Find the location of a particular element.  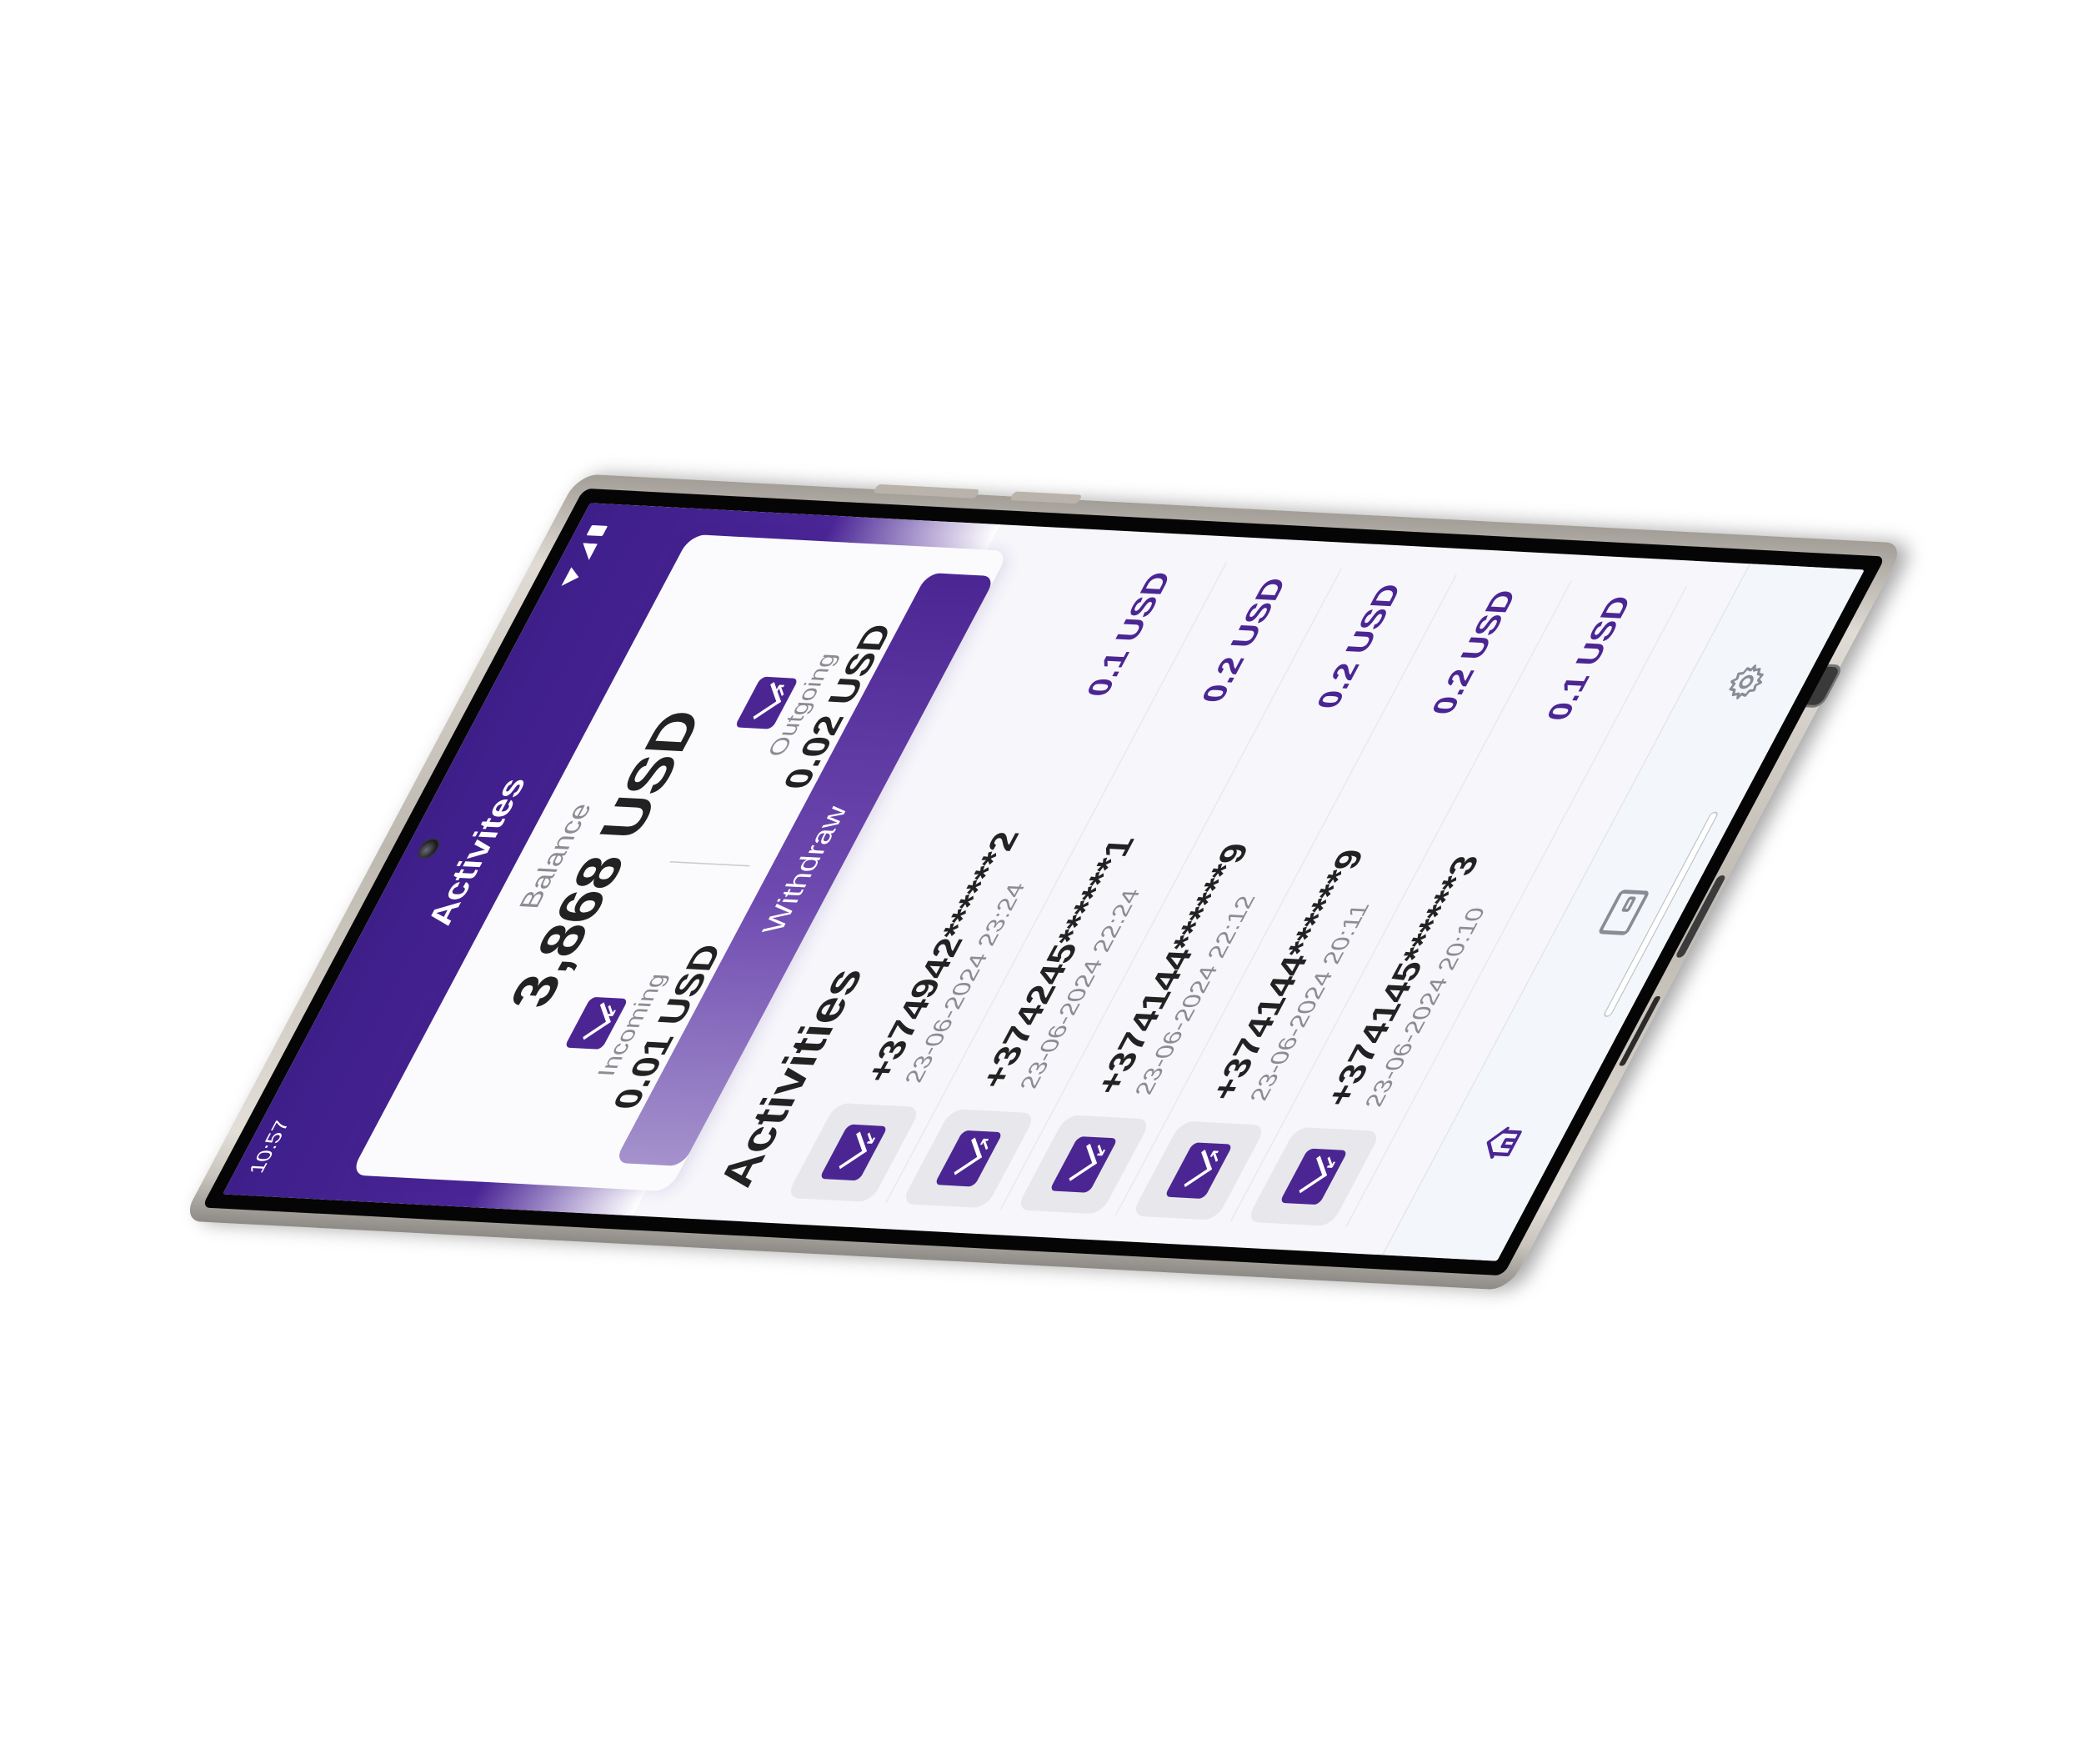

nav-home-button is located at coordinates (1501, 1142).